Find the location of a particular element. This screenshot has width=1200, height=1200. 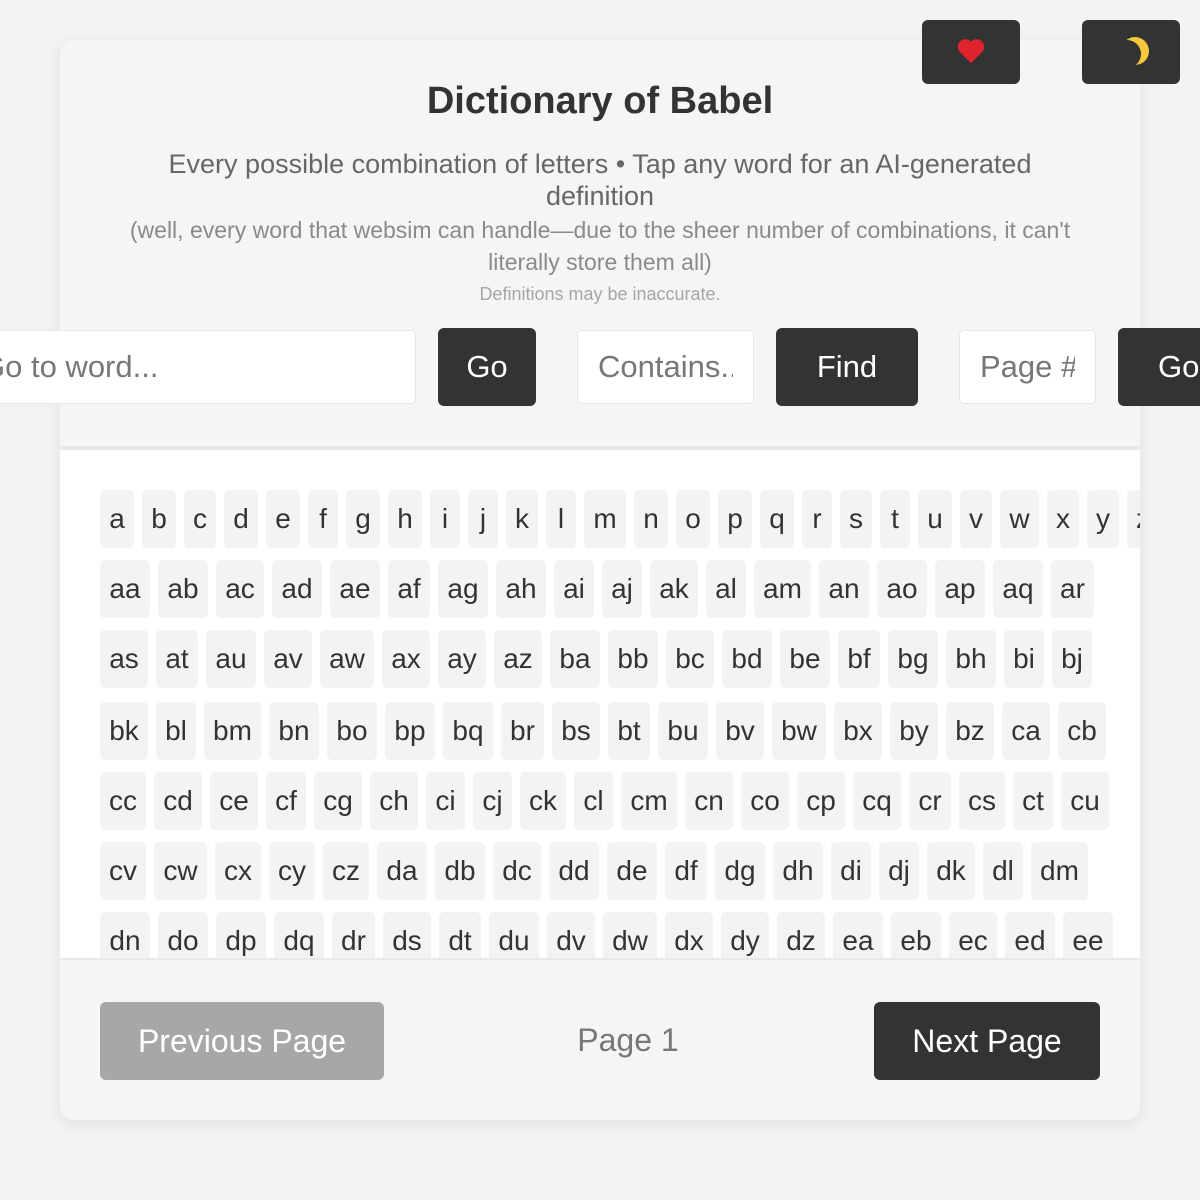

word-chip: ce is located at coordinates (234, 801).